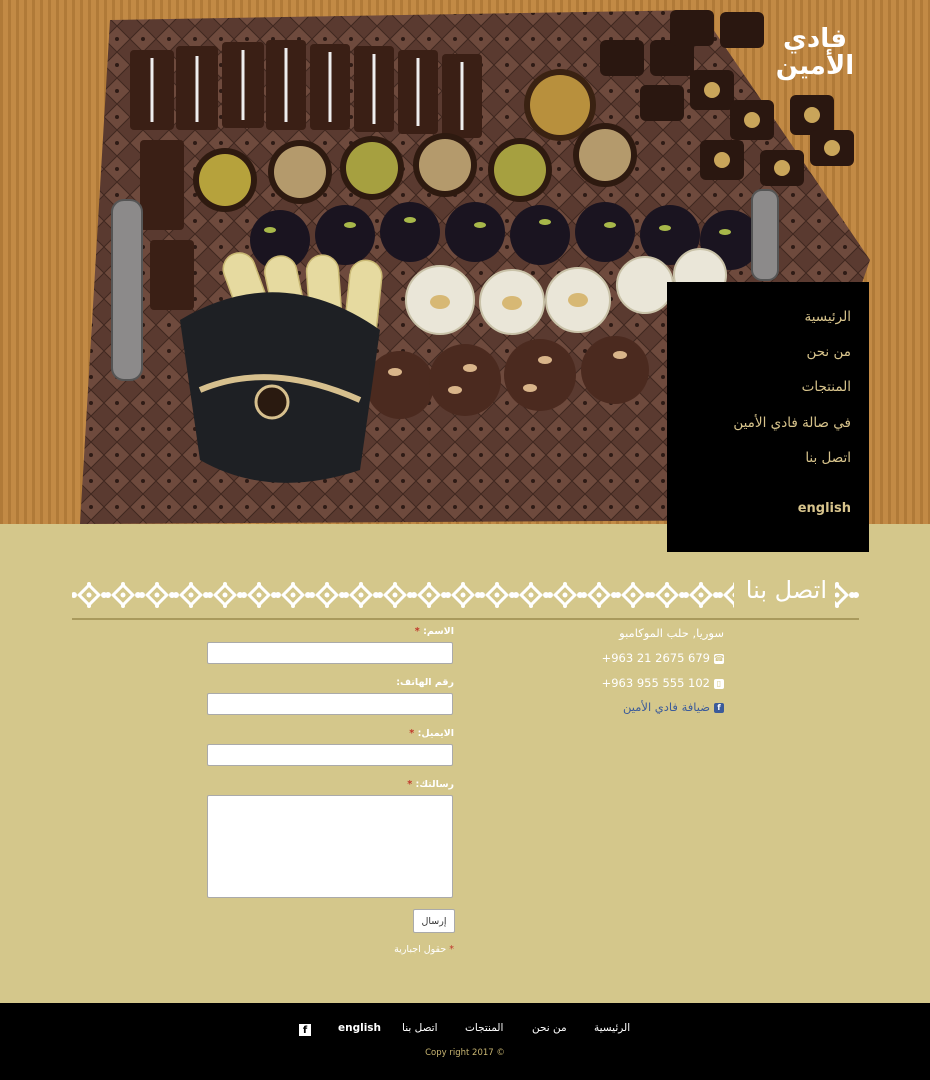 The width and height of the screenshot is (930, 1080). I want to click on name-field, so click(330, 653).